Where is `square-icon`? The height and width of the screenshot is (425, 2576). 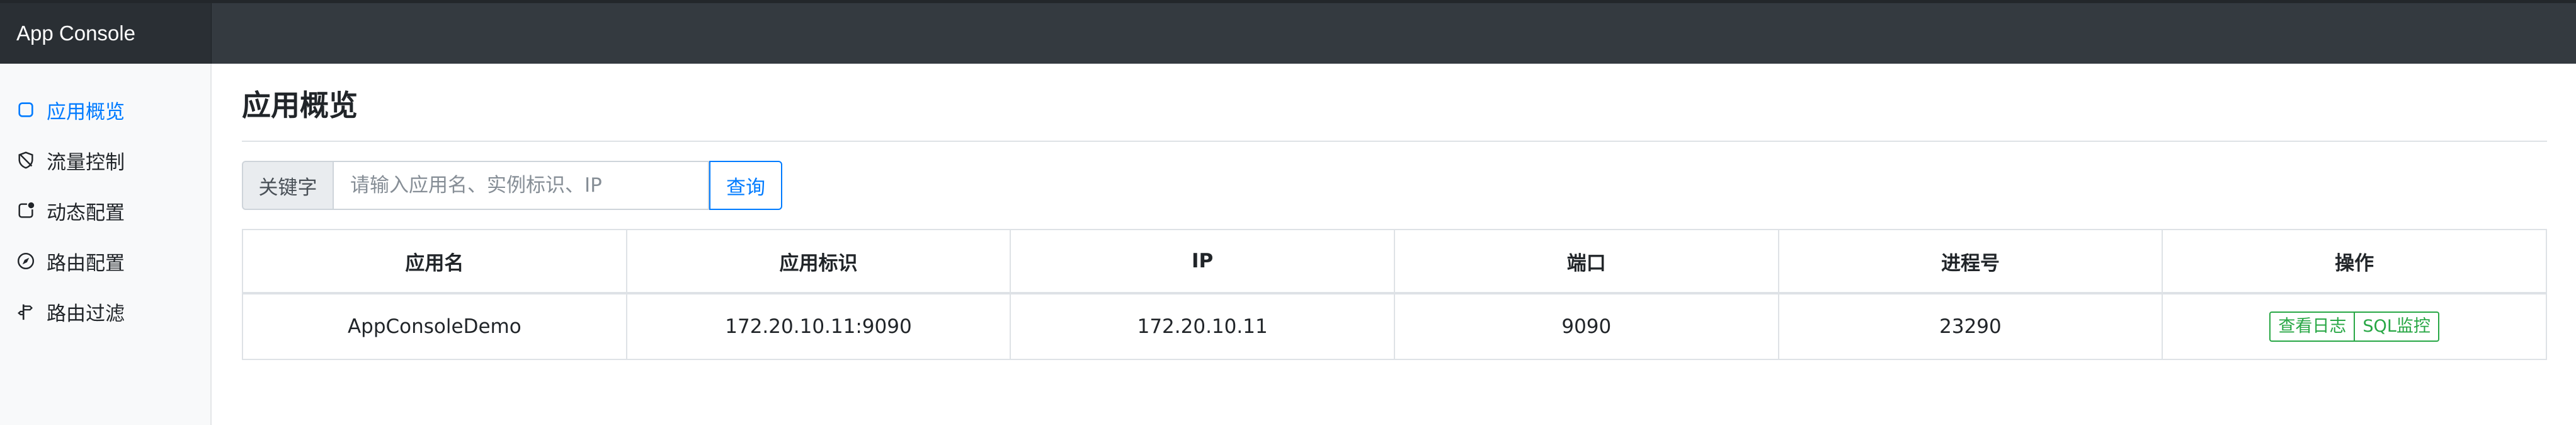
square-icon is located at coordinates (25, 109).